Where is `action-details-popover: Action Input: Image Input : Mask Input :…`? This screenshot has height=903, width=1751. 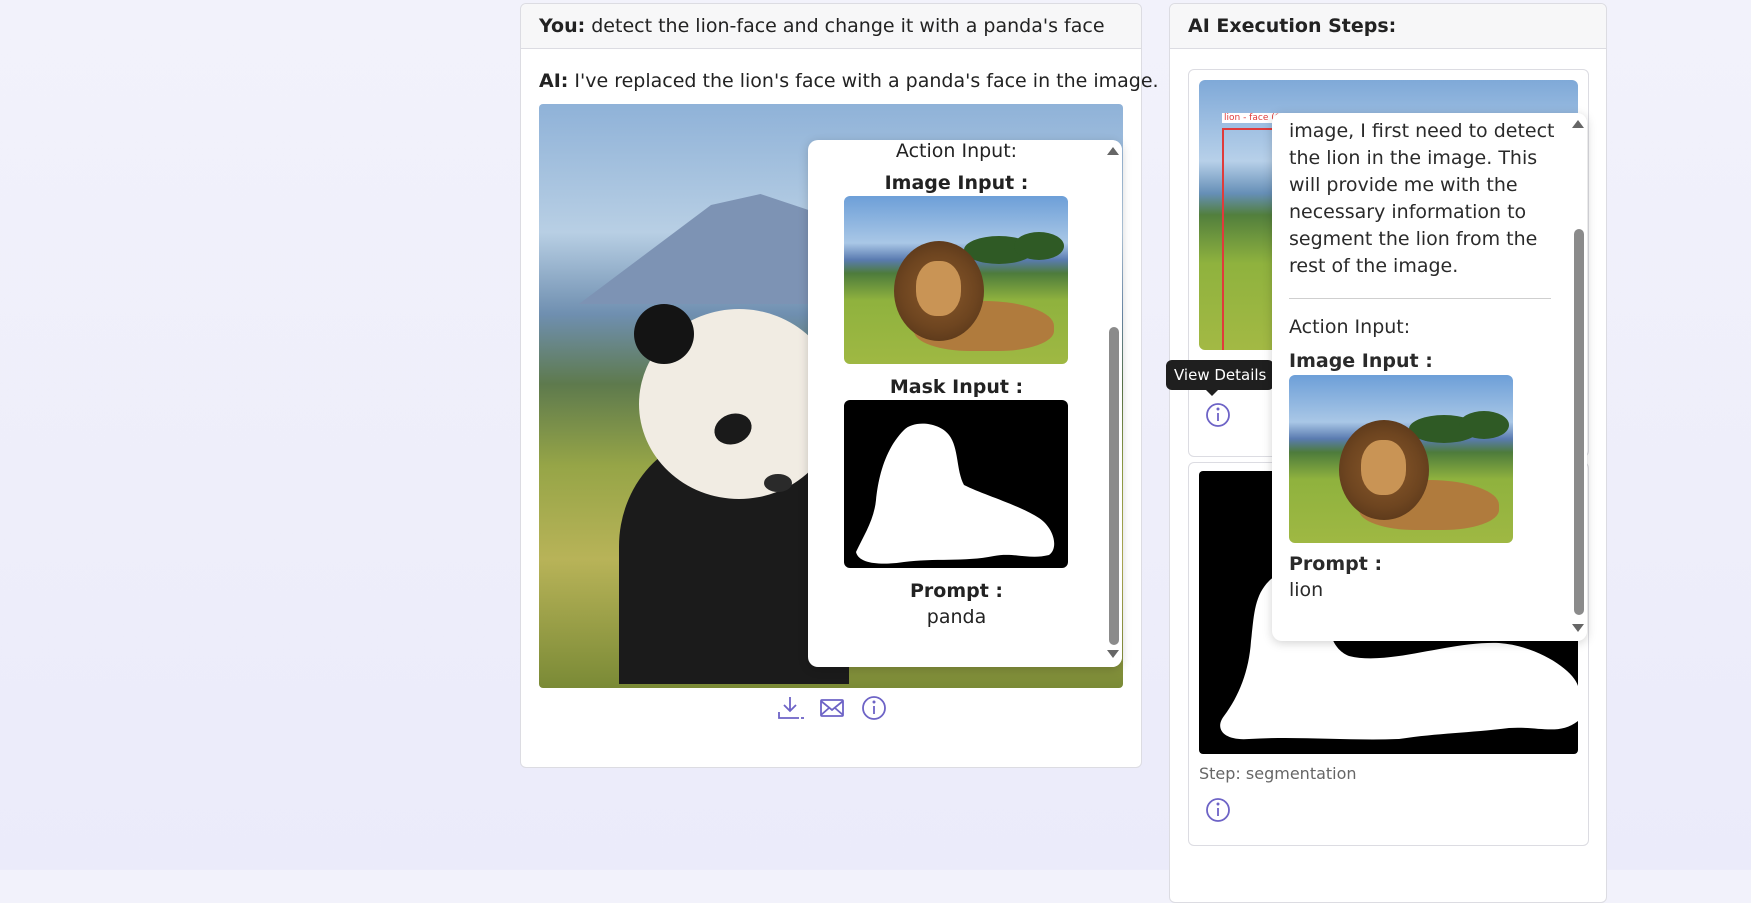
action-details-popover: Action Input: Image Input : Mask Input :… is located at coordinates (965, 403).